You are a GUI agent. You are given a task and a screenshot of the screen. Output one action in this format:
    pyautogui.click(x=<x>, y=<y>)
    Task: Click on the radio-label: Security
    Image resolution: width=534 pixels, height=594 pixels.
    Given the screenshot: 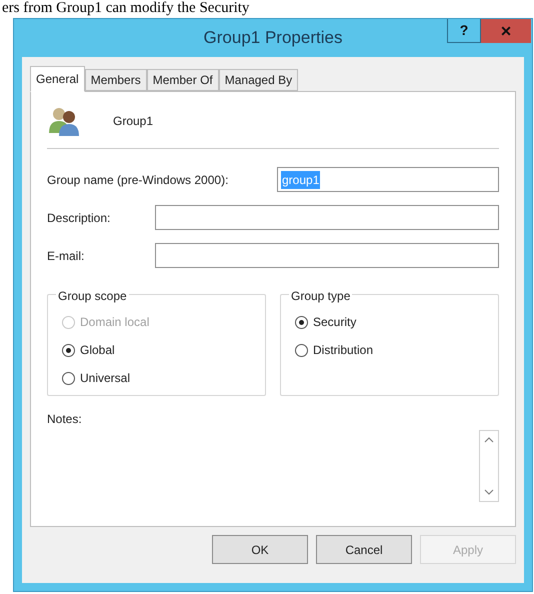 What is the action you would take?
    pyautogui.click(x=334, y=322)
    